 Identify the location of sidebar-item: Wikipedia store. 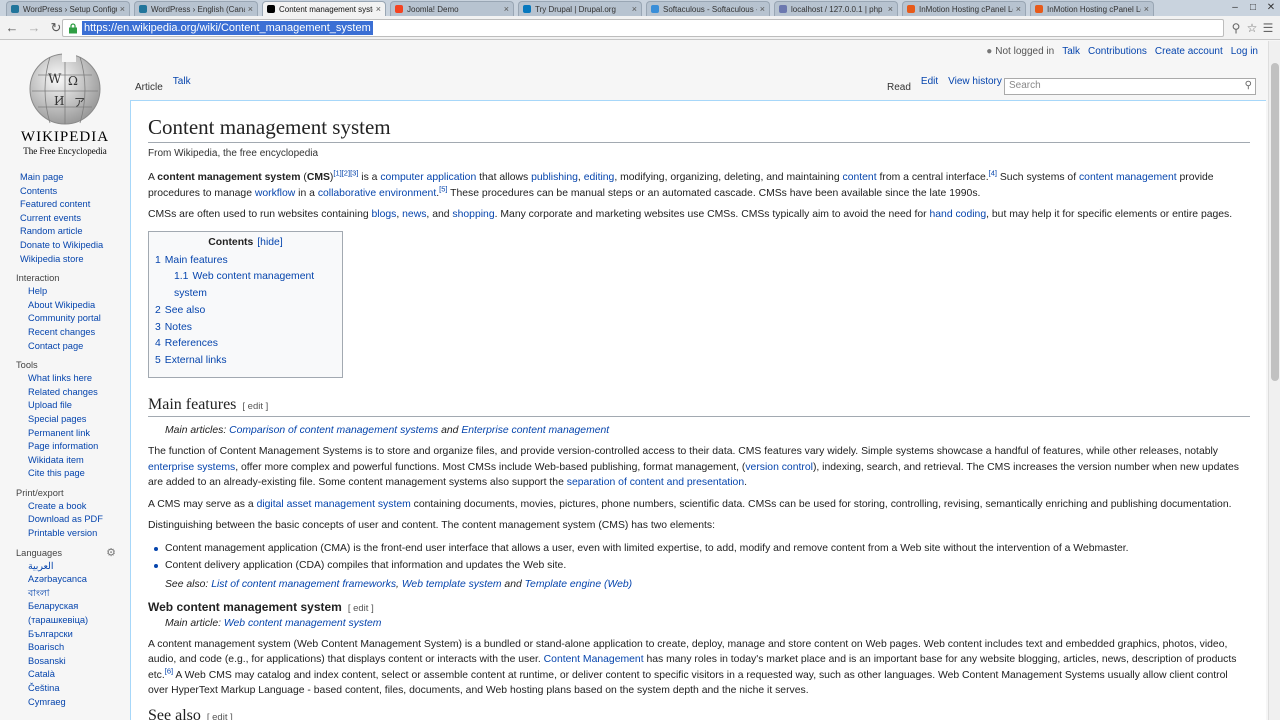
(64, 260).